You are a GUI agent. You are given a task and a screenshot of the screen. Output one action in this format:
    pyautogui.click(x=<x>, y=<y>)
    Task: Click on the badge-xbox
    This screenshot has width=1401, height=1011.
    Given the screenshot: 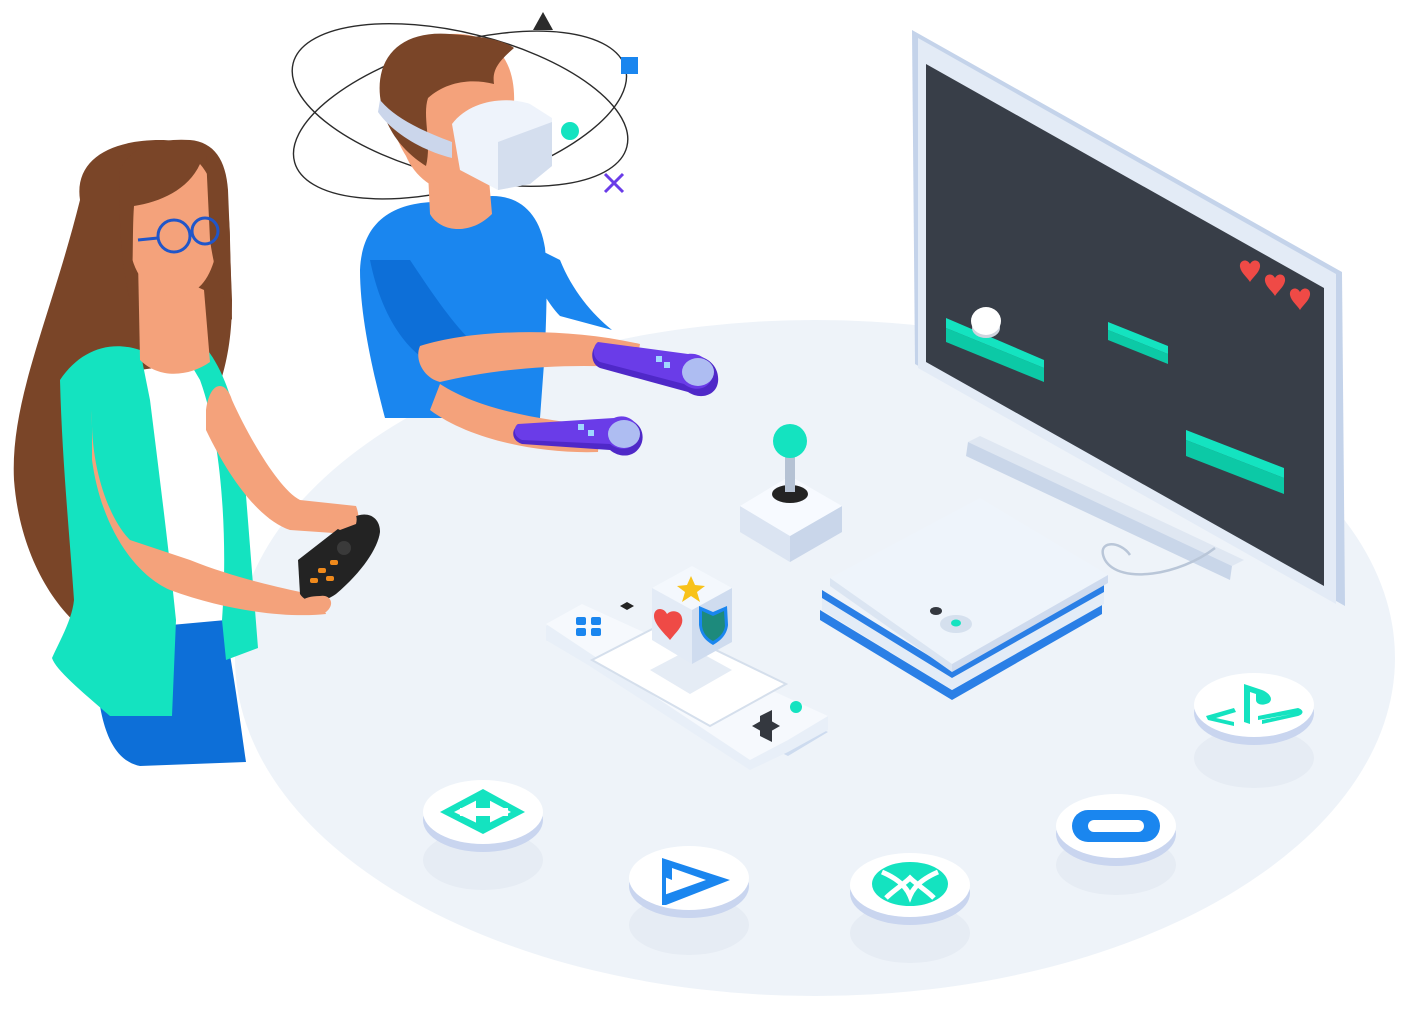 What is the action you would take?
    pyautogui.click(x=910, y=908)
    